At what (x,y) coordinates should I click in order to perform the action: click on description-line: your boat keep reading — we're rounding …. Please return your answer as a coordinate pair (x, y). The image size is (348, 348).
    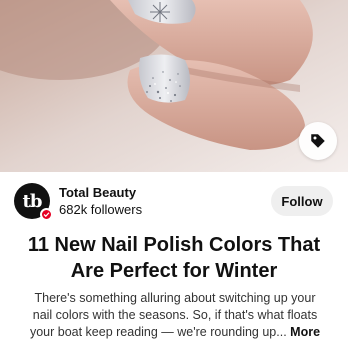
    Looking at the image, I should click on (158, 332).